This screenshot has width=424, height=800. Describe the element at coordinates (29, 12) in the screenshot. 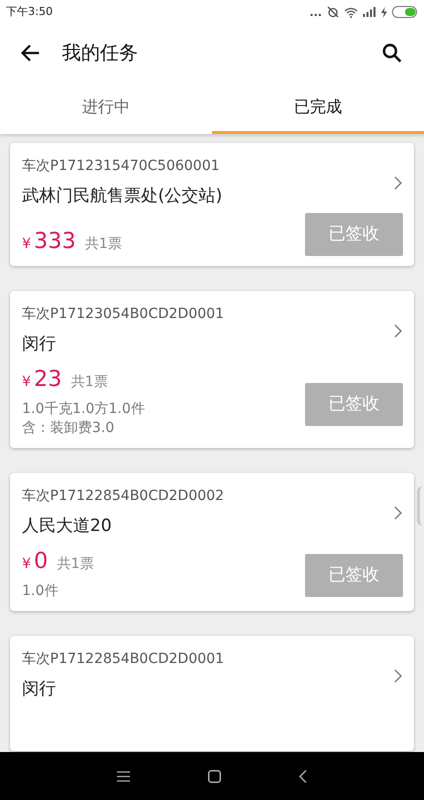

I see `status-time: 下午3:50` at that location.